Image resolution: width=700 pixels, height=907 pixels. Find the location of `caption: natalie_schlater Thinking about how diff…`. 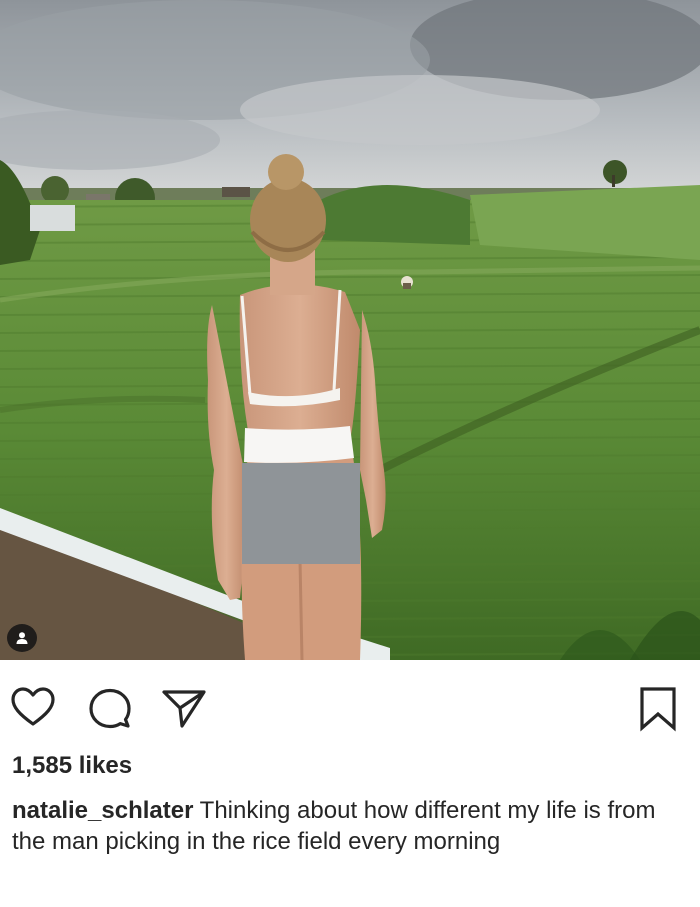

caption: natalie_schlater Thinking about how diff… is located at coordinates (352, 826).